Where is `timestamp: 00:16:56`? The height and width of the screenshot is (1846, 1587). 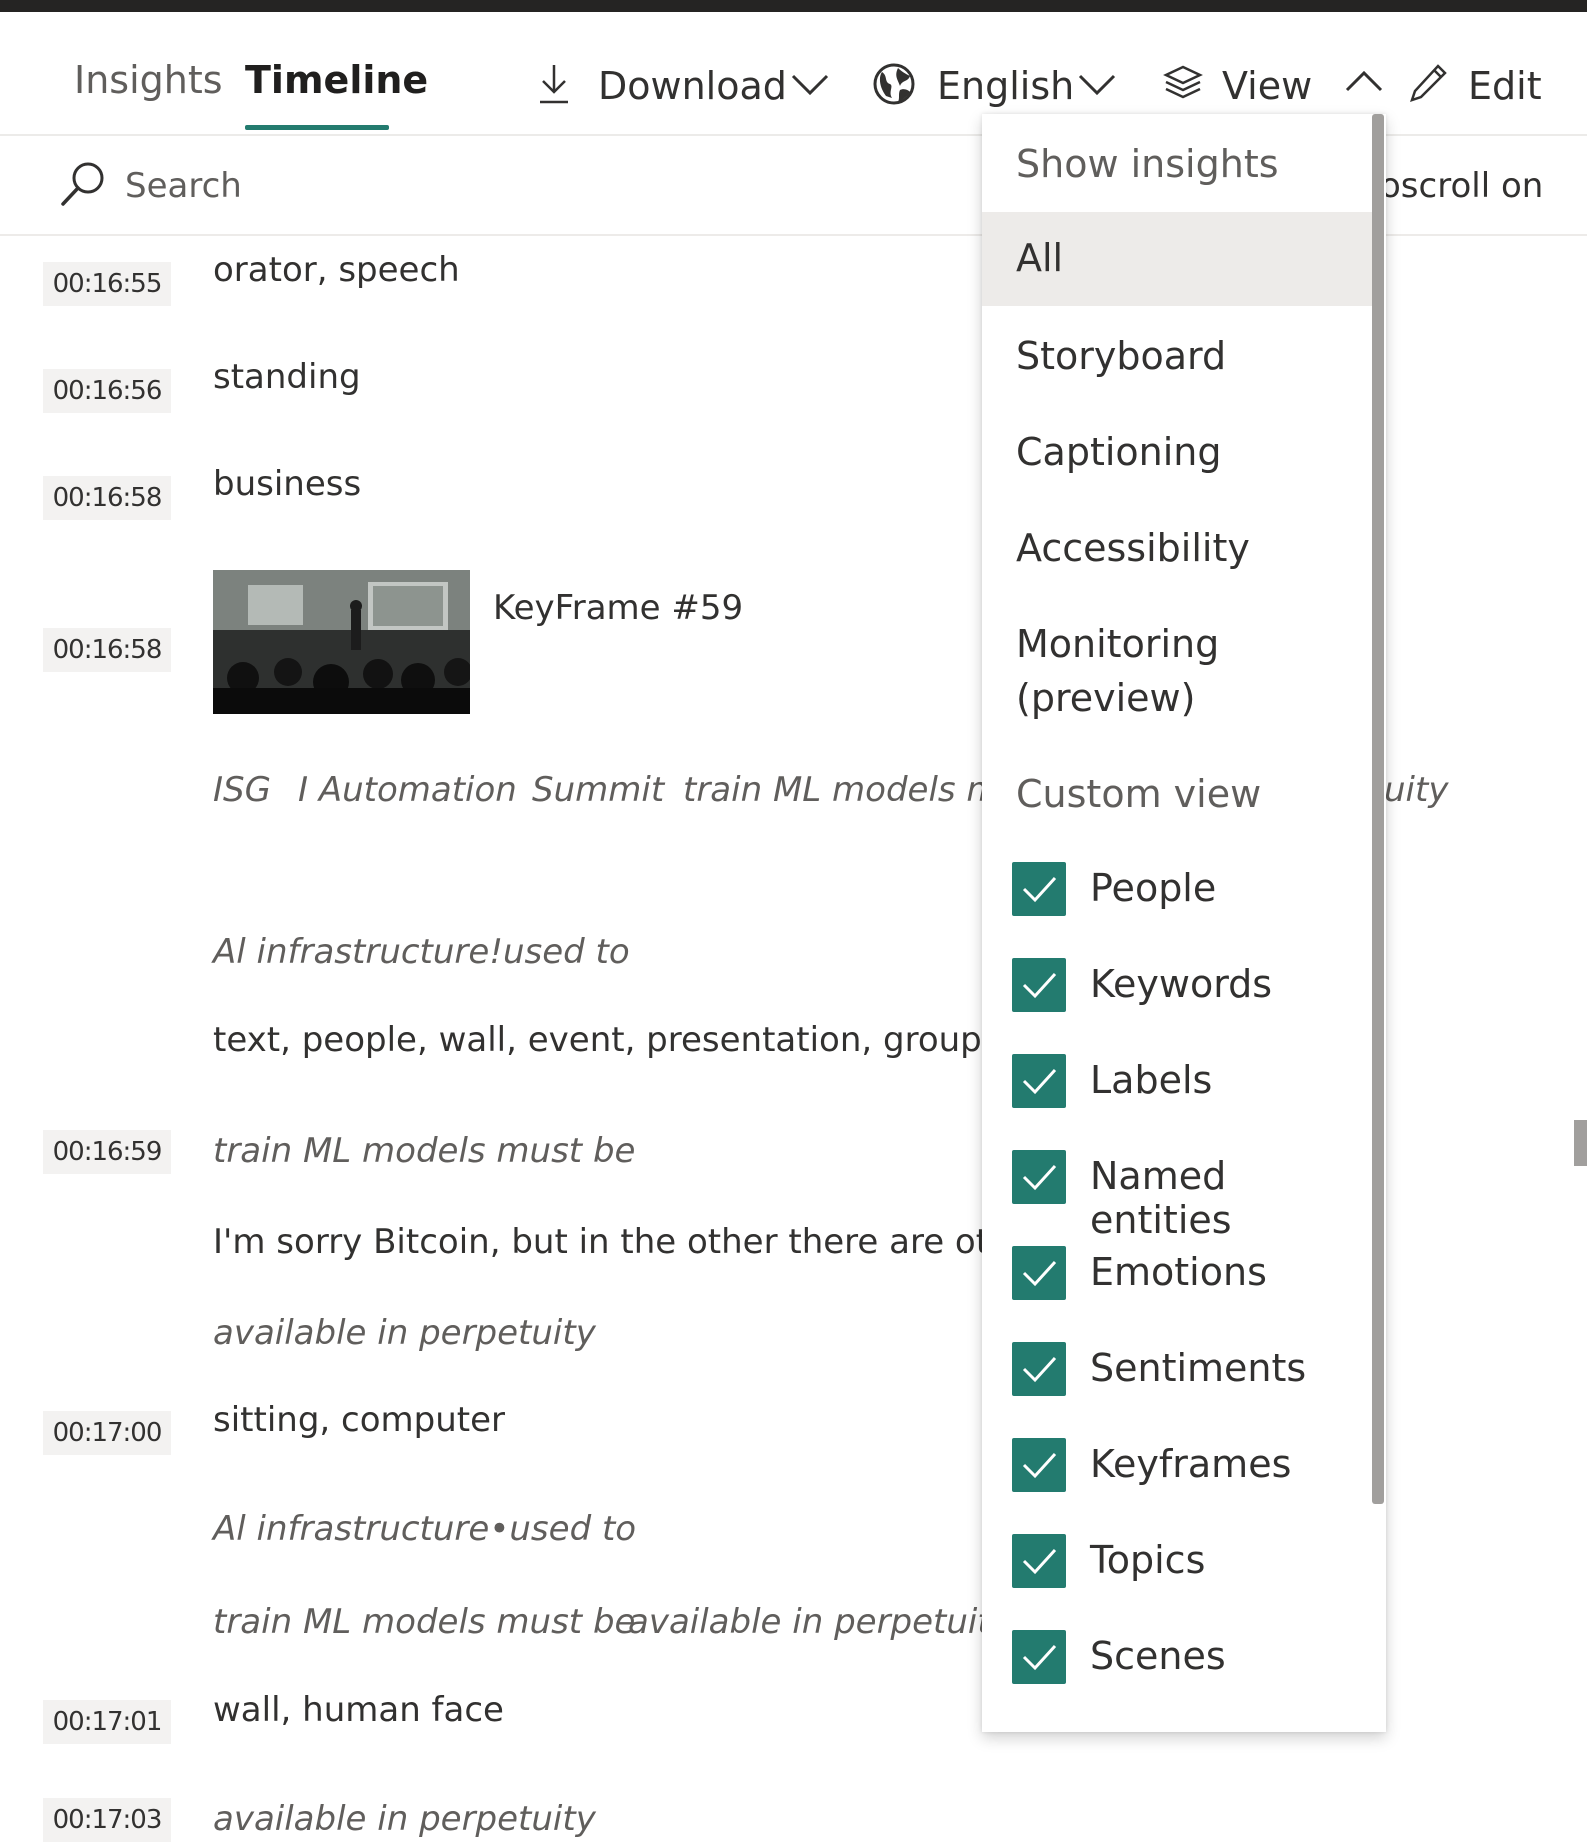
timestamp: 00:16:56 is located at coordinates (107, 391).